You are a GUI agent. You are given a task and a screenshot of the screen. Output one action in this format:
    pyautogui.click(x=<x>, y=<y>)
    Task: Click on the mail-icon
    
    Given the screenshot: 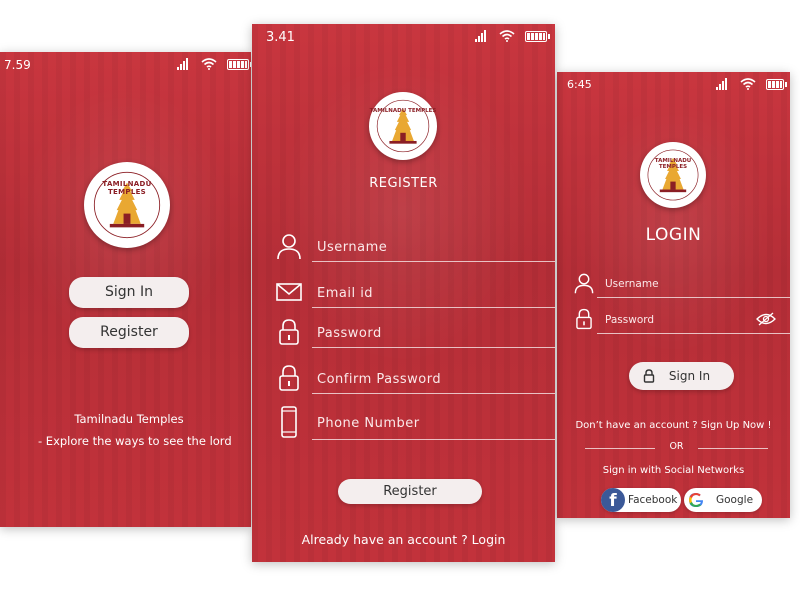 What is the action you would take?
    pyautogui.click(x=289, y=292)
    